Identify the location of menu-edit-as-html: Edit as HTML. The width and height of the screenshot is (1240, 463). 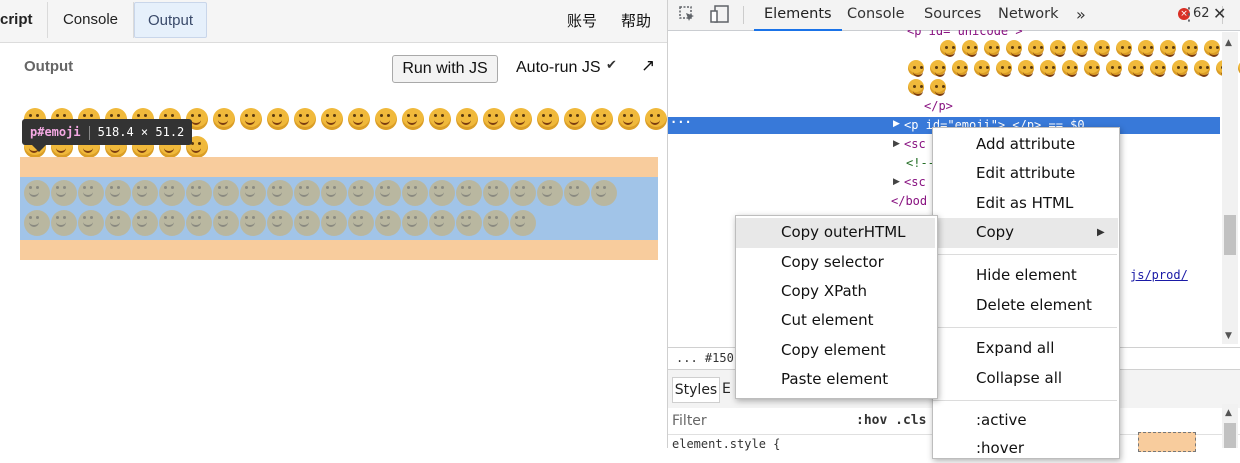
(1024, 203).